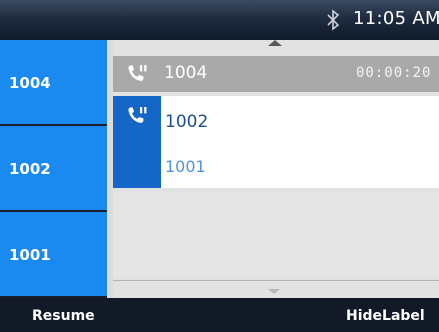 The image size is (439, 332). What do you see at coordinates (63, 316) in the screenshot?
I see `resume-softkey: Resume` at bounding box center [63, 316].